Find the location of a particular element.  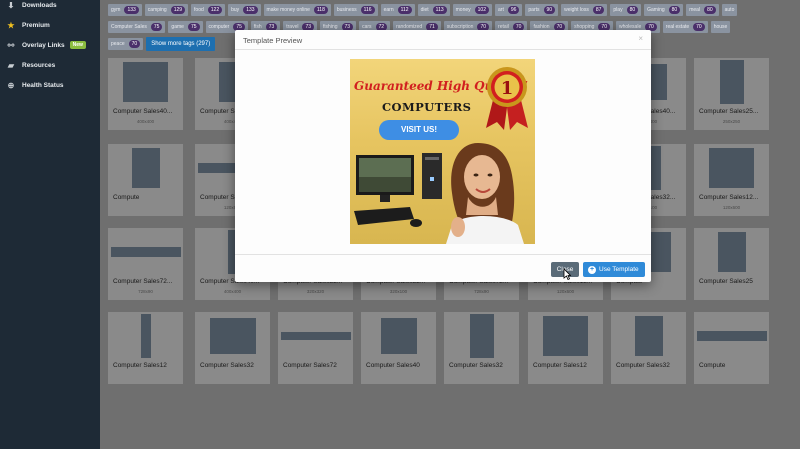

template-dimensions: 400x400 is located at coordinates (145, 121).